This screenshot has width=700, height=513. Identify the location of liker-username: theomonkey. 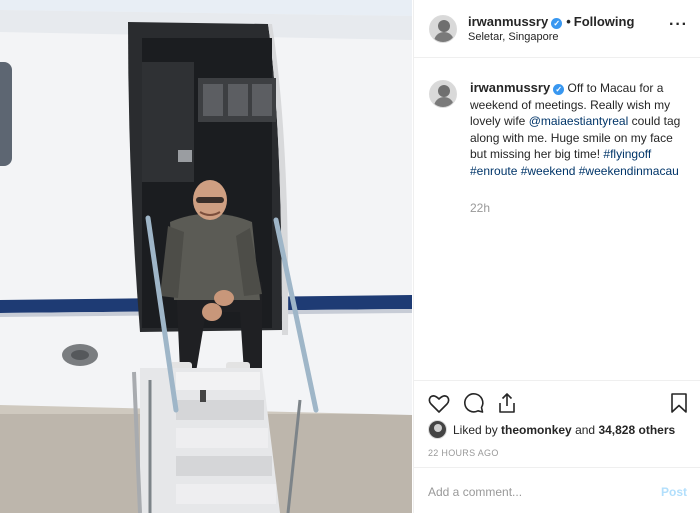
(536, 430).